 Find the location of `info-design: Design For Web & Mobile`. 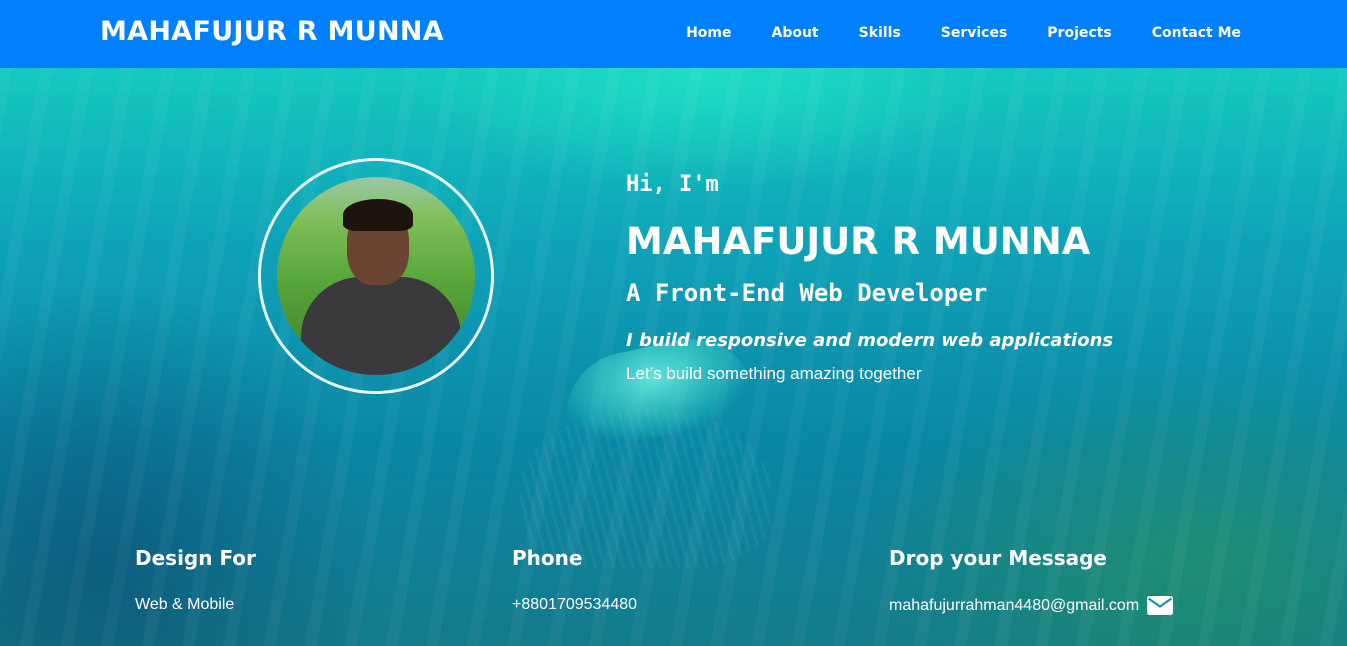

info-design: Design For Web & Mobile is located at coordinates (195, 580).